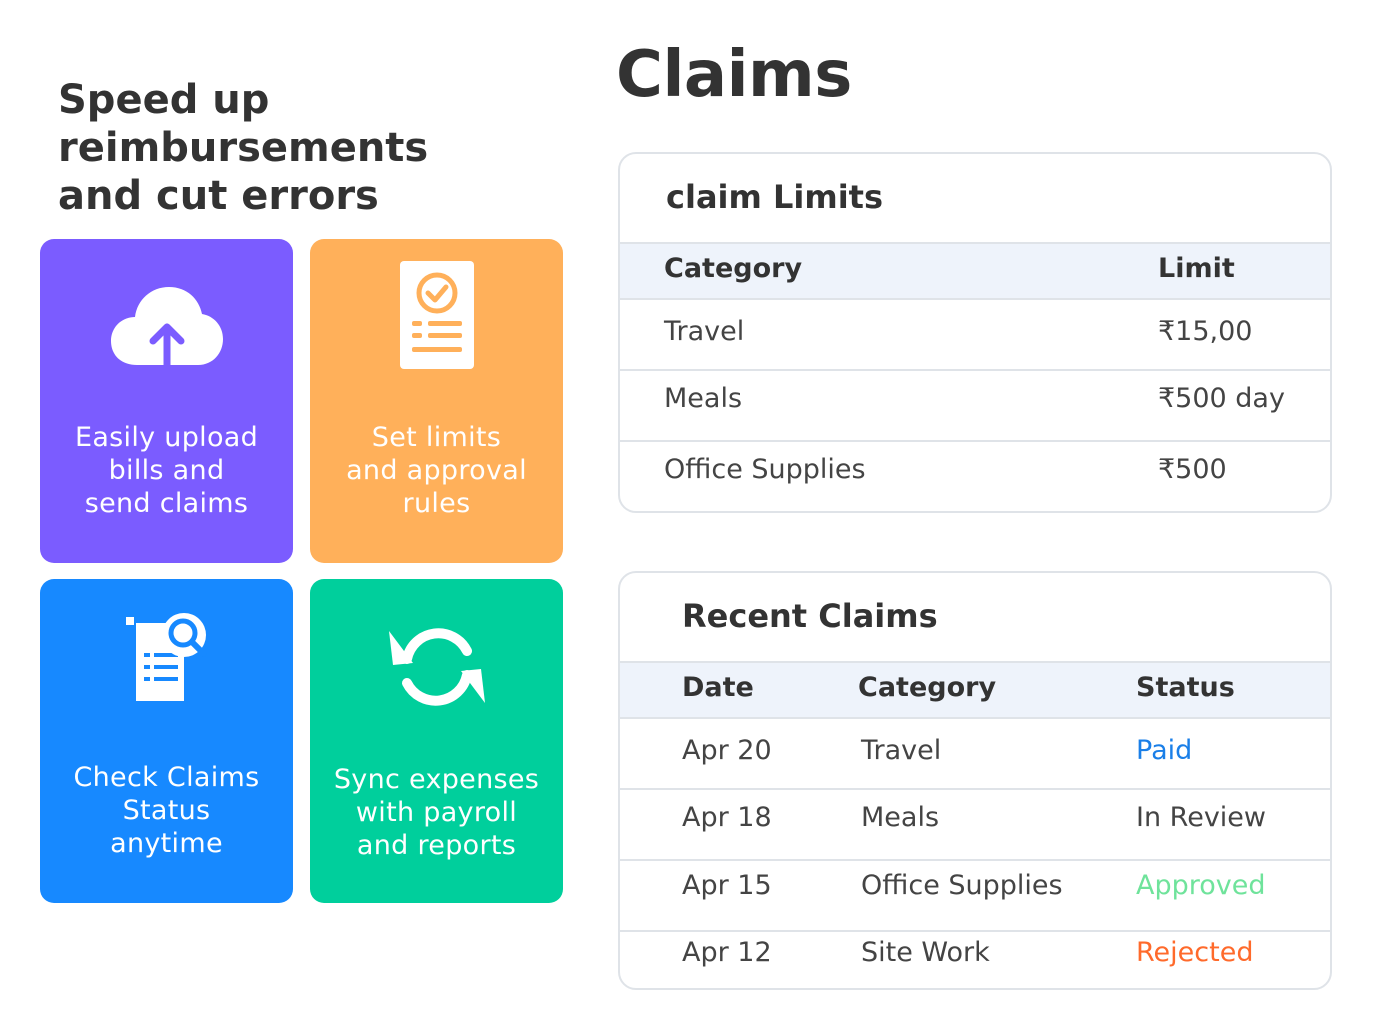 This screenshot has height=1024, width=1373. I want to click on limit-value: ₹15,00, so click(1205, 331).